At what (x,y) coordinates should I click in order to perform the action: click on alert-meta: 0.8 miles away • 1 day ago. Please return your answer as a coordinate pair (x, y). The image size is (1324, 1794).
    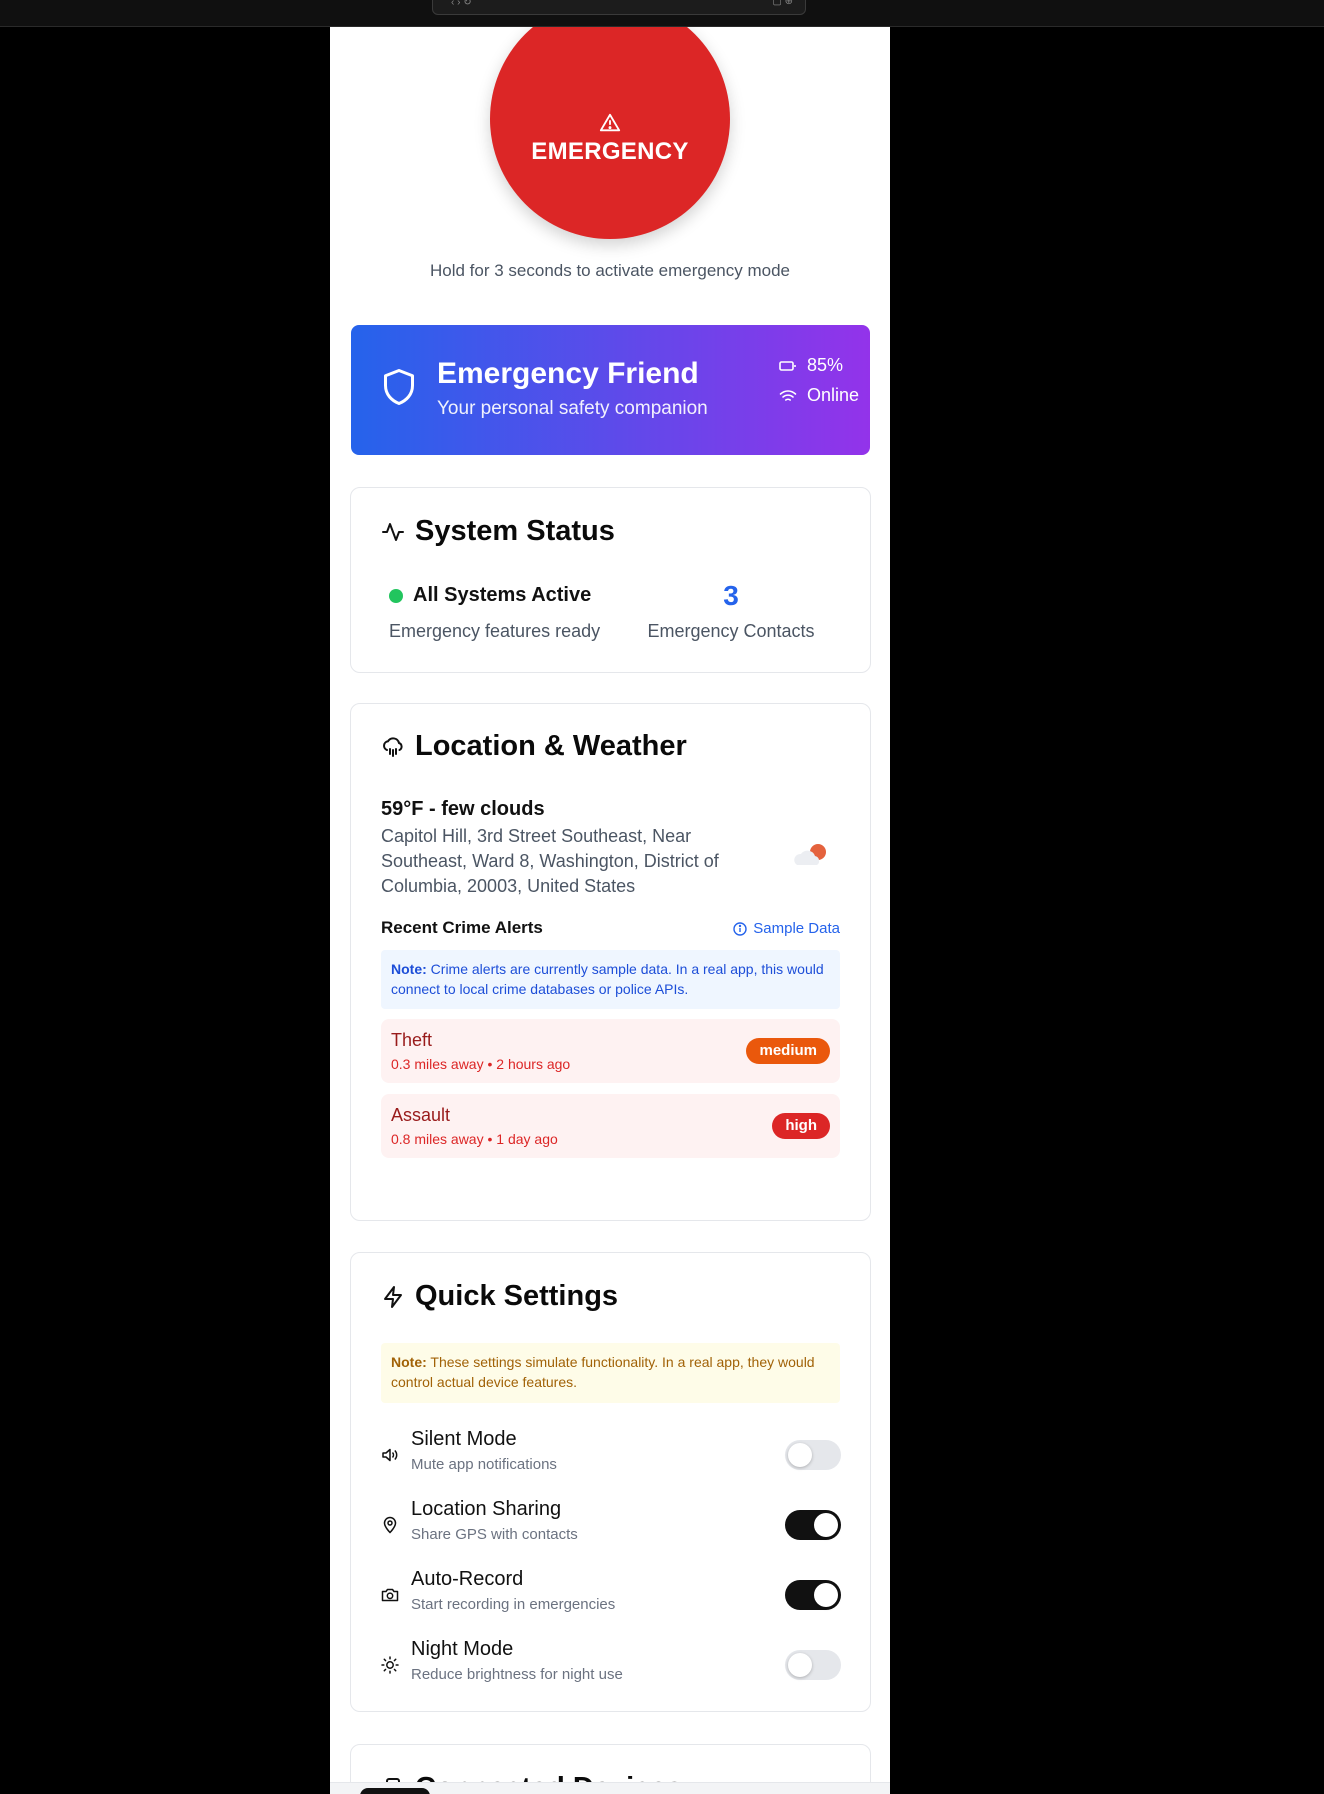
    Looking at the image, I should click on (474, 1139).